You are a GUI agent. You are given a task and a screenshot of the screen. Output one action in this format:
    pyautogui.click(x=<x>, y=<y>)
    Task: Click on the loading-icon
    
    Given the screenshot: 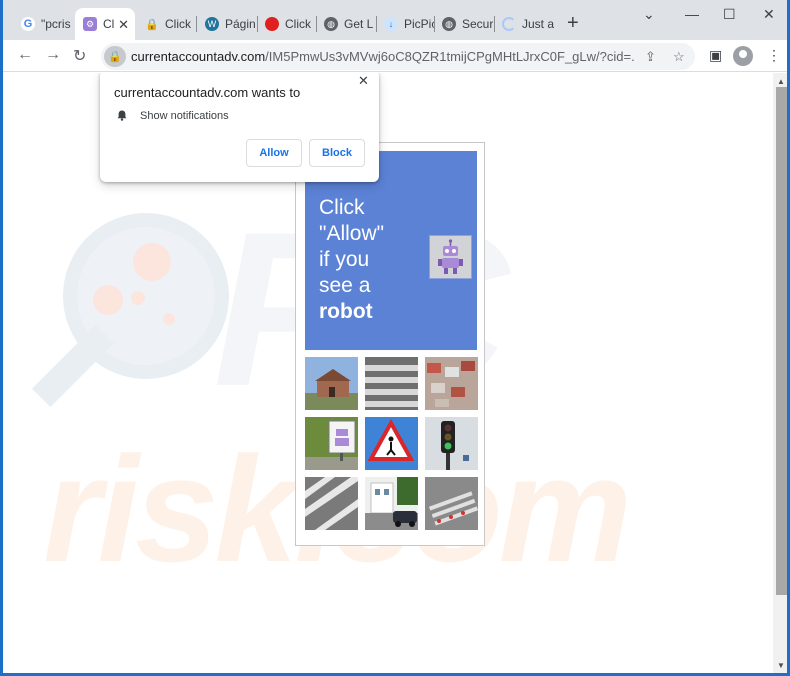 What is the action you would take?
    pyautogui.click(x=509, y=24)
    